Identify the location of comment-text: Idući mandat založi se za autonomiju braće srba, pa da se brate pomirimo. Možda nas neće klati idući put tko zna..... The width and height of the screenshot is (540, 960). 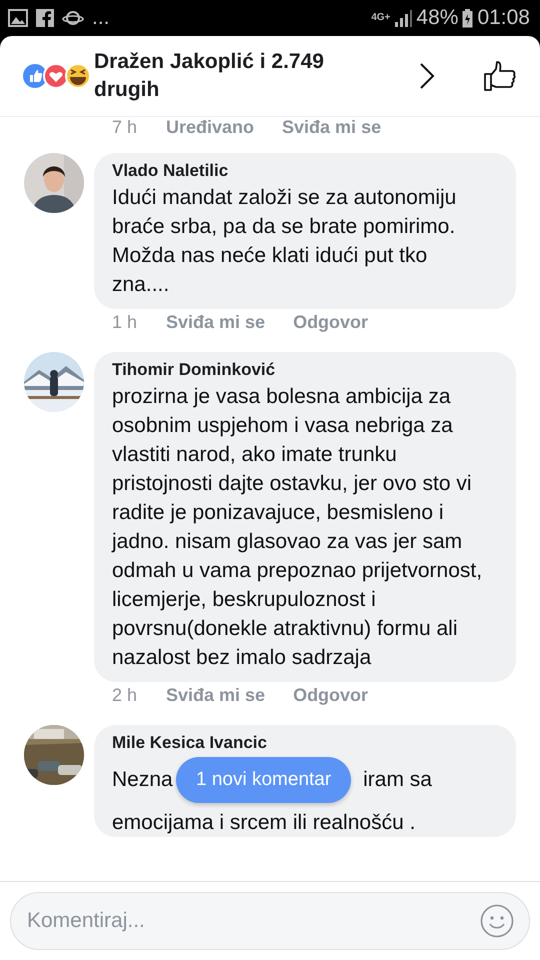
(285, 241).